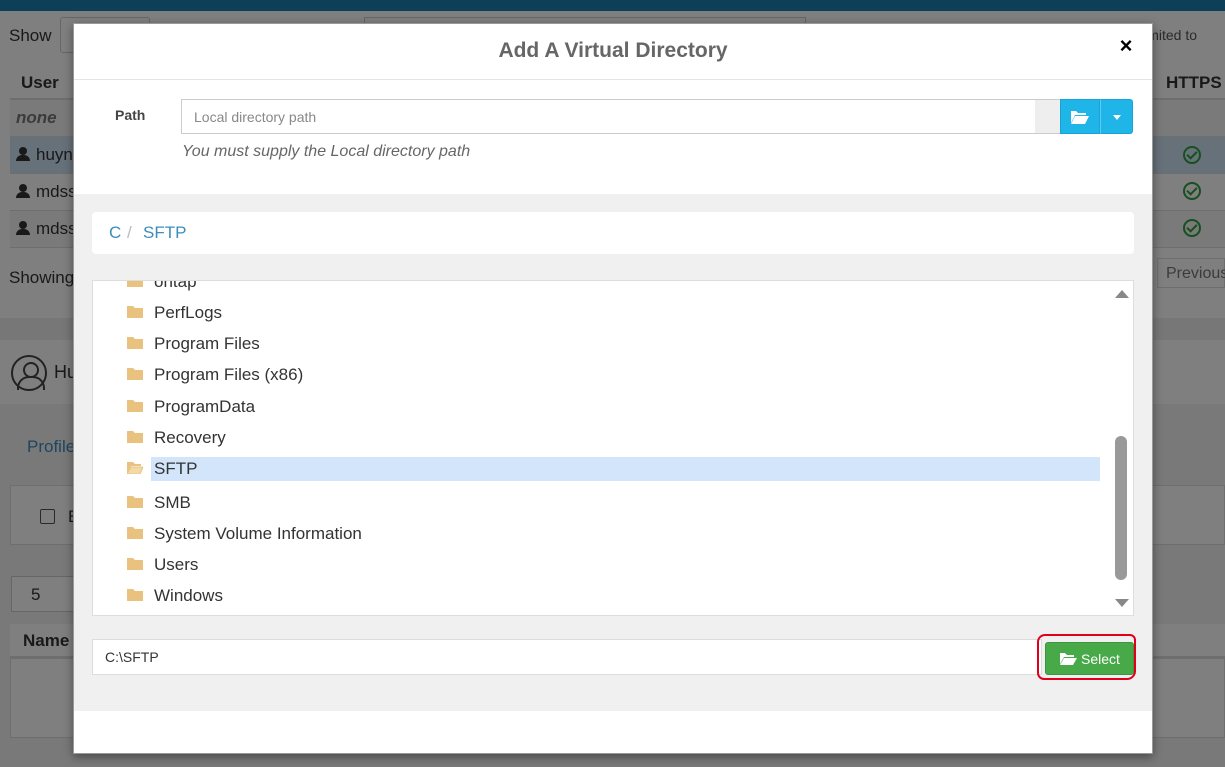  I want to click on modal-header: Add A Virtual Directory ×, so click(613, 52).